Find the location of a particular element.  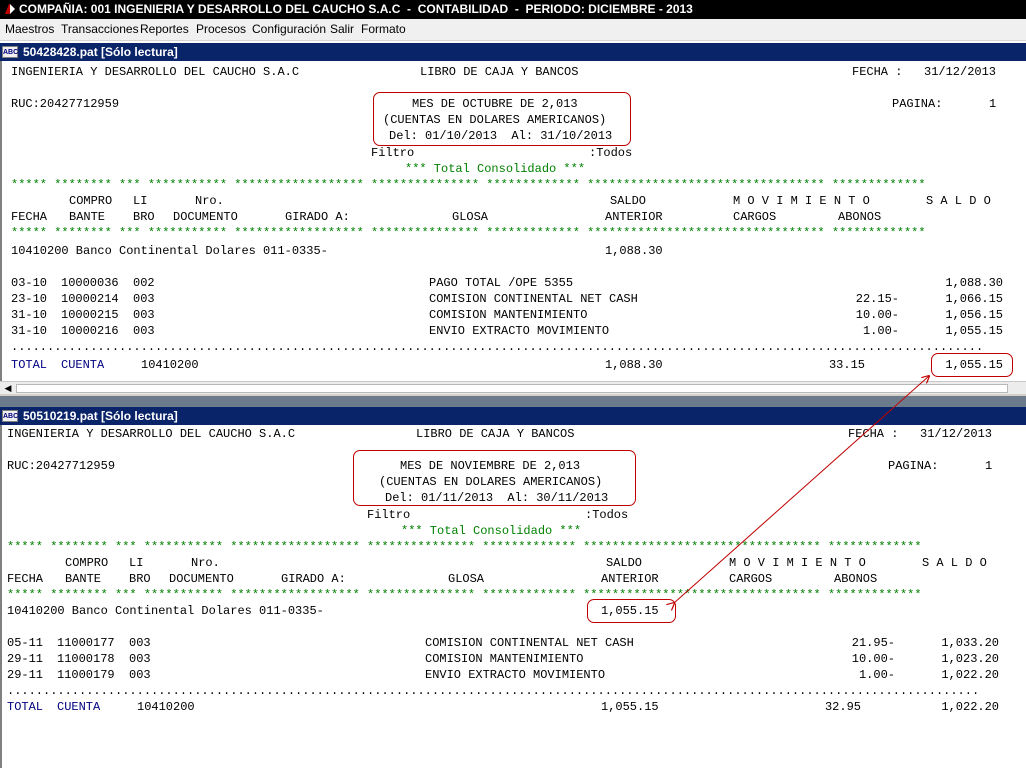

menu-reportes: Reportes is located at coordinates (164, 29).